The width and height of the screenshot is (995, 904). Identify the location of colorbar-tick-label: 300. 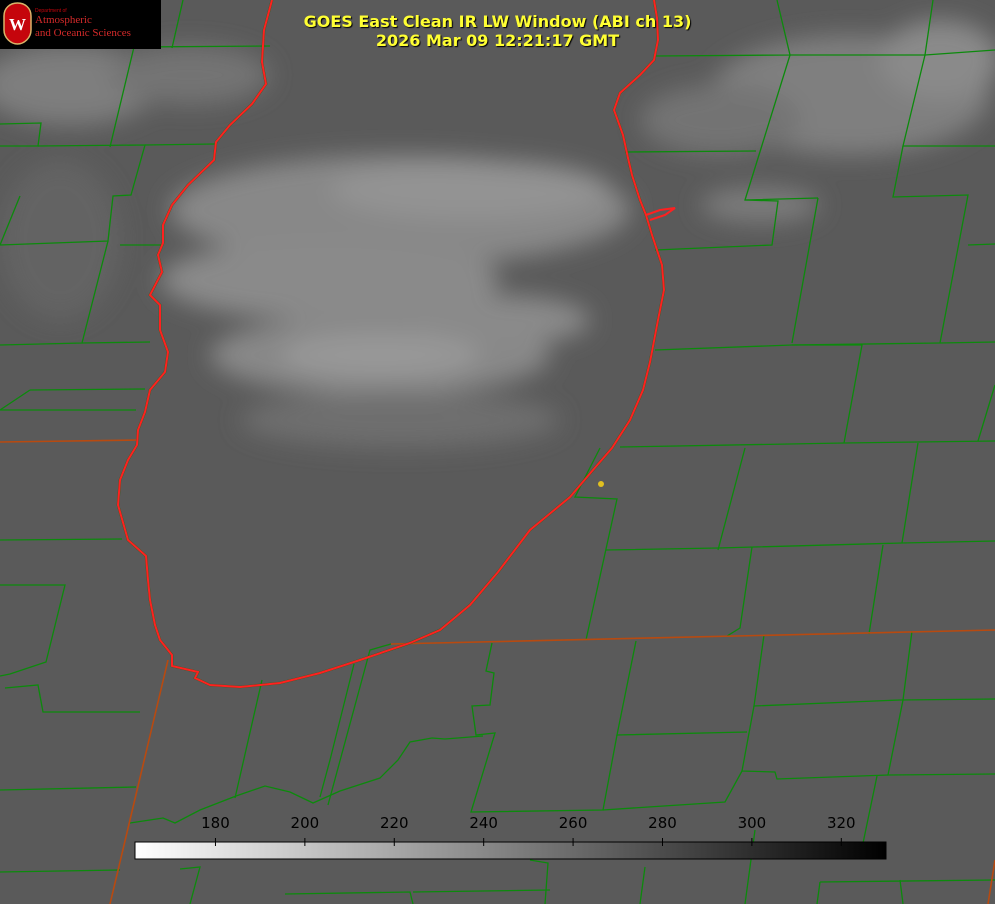
(752, 823).